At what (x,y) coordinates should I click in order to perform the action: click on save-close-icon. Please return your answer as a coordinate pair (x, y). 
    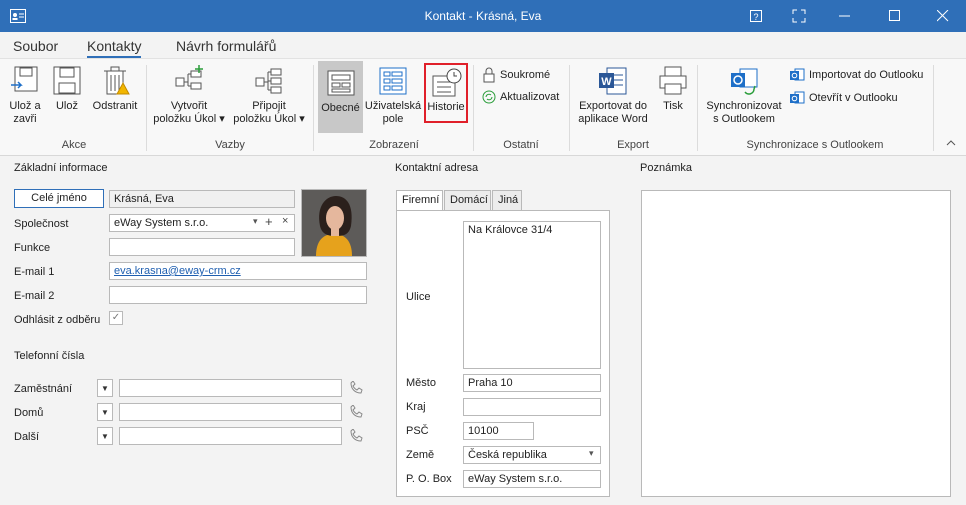
    Looking at the image, I should click on (24, 79).